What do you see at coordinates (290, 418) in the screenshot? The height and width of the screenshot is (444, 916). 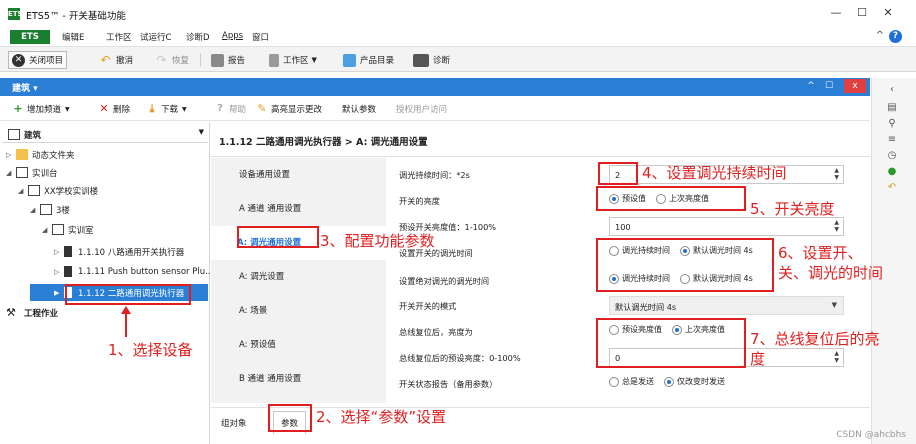 I see `highlight-params-tab-box` at bounding box center [290, 418].